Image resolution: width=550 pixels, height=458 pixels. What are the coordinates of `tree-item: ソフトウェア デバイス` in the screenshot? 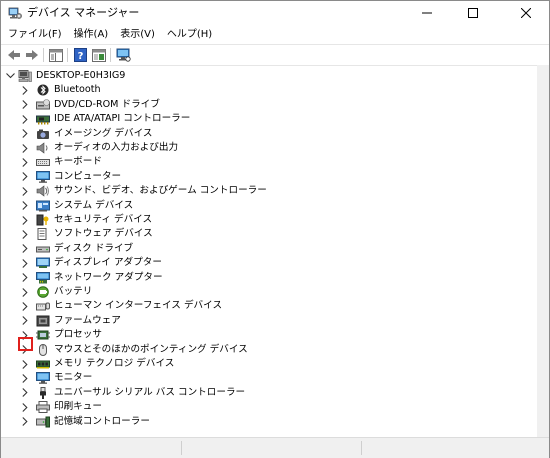 It's located at (266, 234).